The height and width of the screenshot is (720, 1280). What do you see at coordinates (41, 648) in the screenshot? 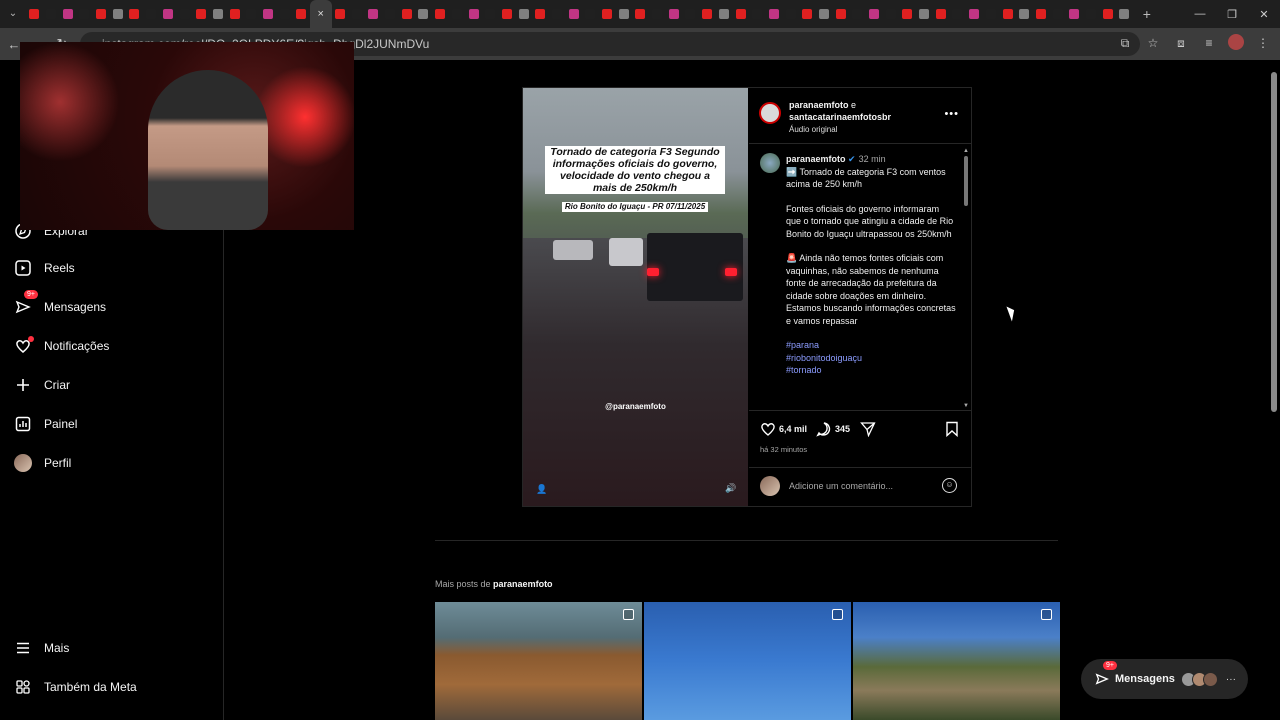
I see `sidebar-item-more: Mais` at bounding box center [41, 648].